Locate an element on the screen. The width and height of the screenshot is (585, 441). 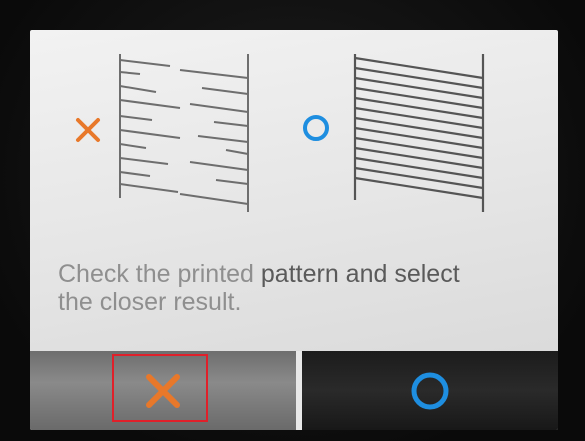
message-text-part1: Check the printed is located at coordinates (159, 274).